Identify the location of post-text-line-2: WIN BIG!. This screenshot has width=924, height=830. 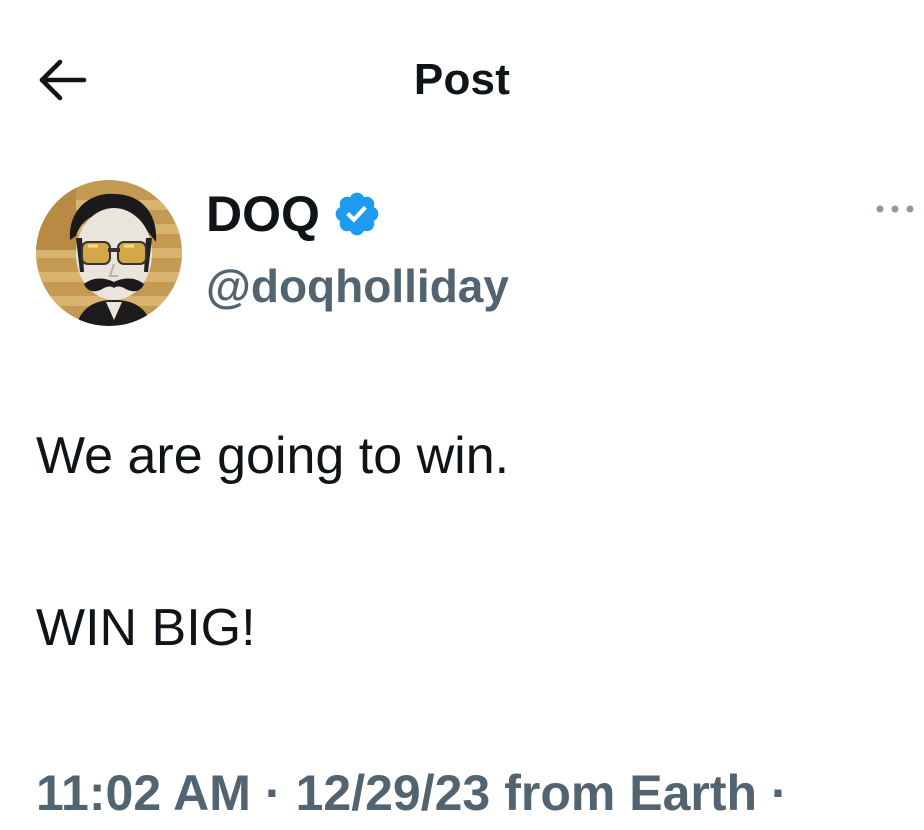
(146, 628).